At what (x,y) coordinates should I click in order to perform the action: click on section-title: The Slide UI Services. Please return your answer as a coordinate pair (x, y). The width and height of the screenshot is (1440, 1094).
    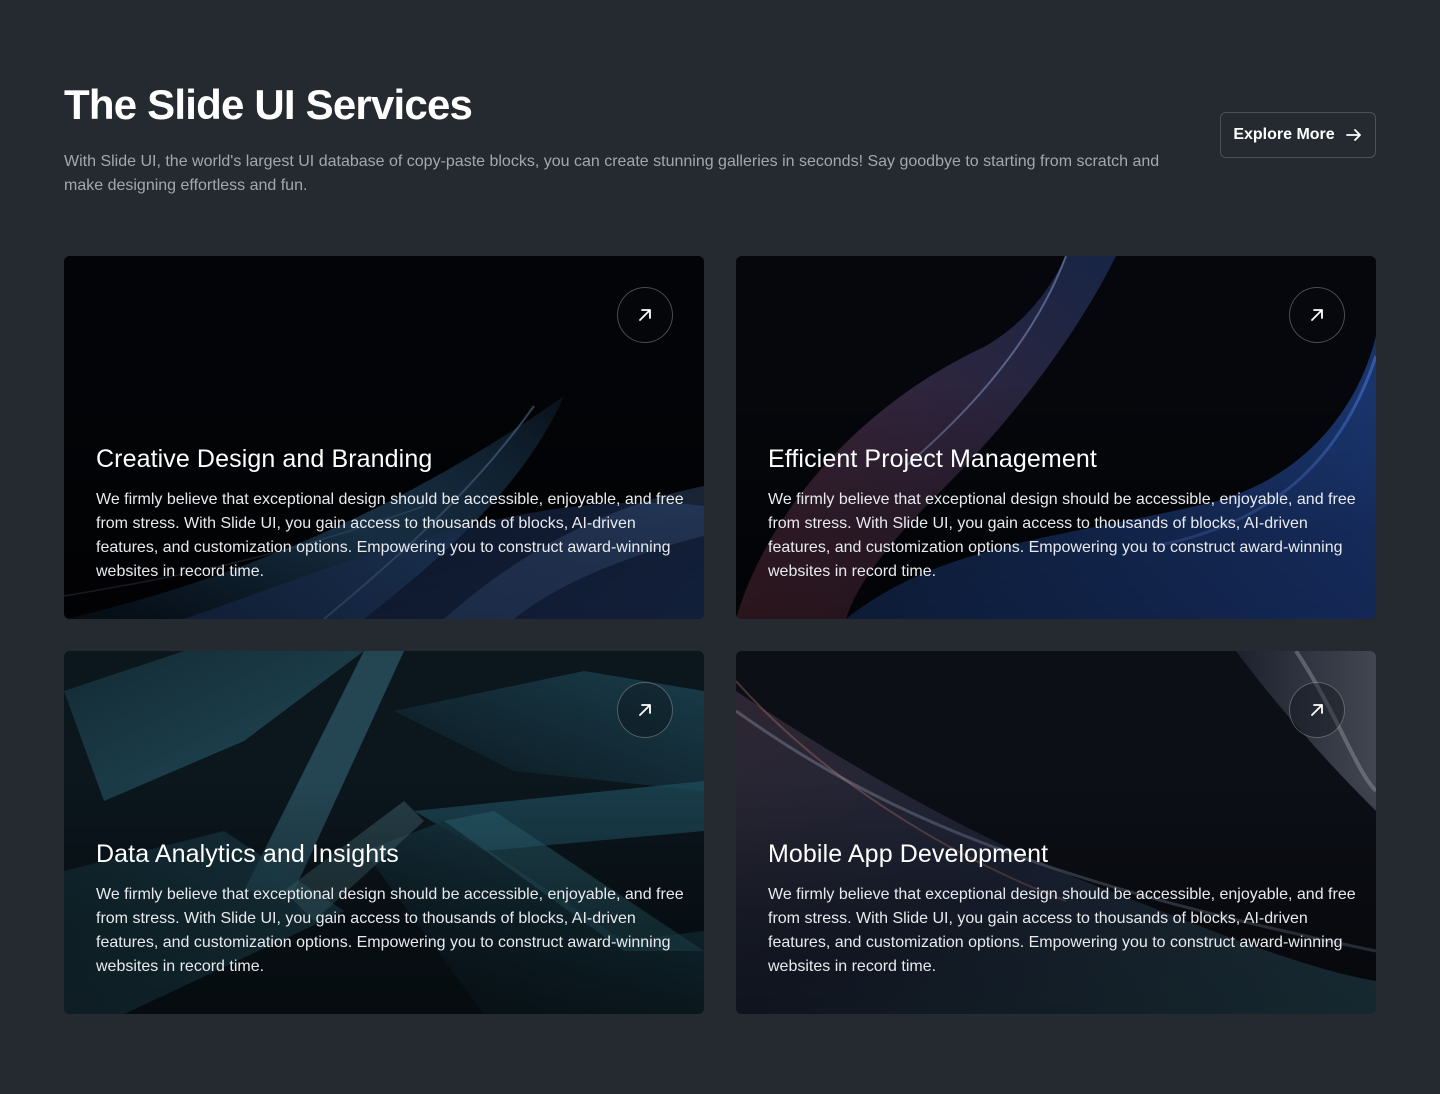
    Looking at the image, I should click on (268, 104).